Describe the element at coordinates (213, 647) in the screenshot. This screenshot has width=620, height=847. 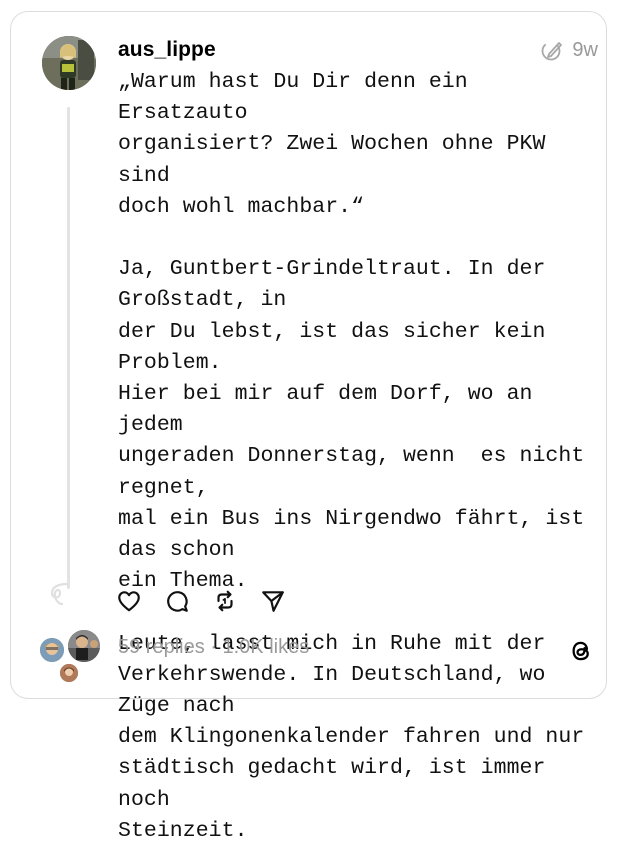
I see `post-stats: 59 replies · 1.0K likes` at that location.